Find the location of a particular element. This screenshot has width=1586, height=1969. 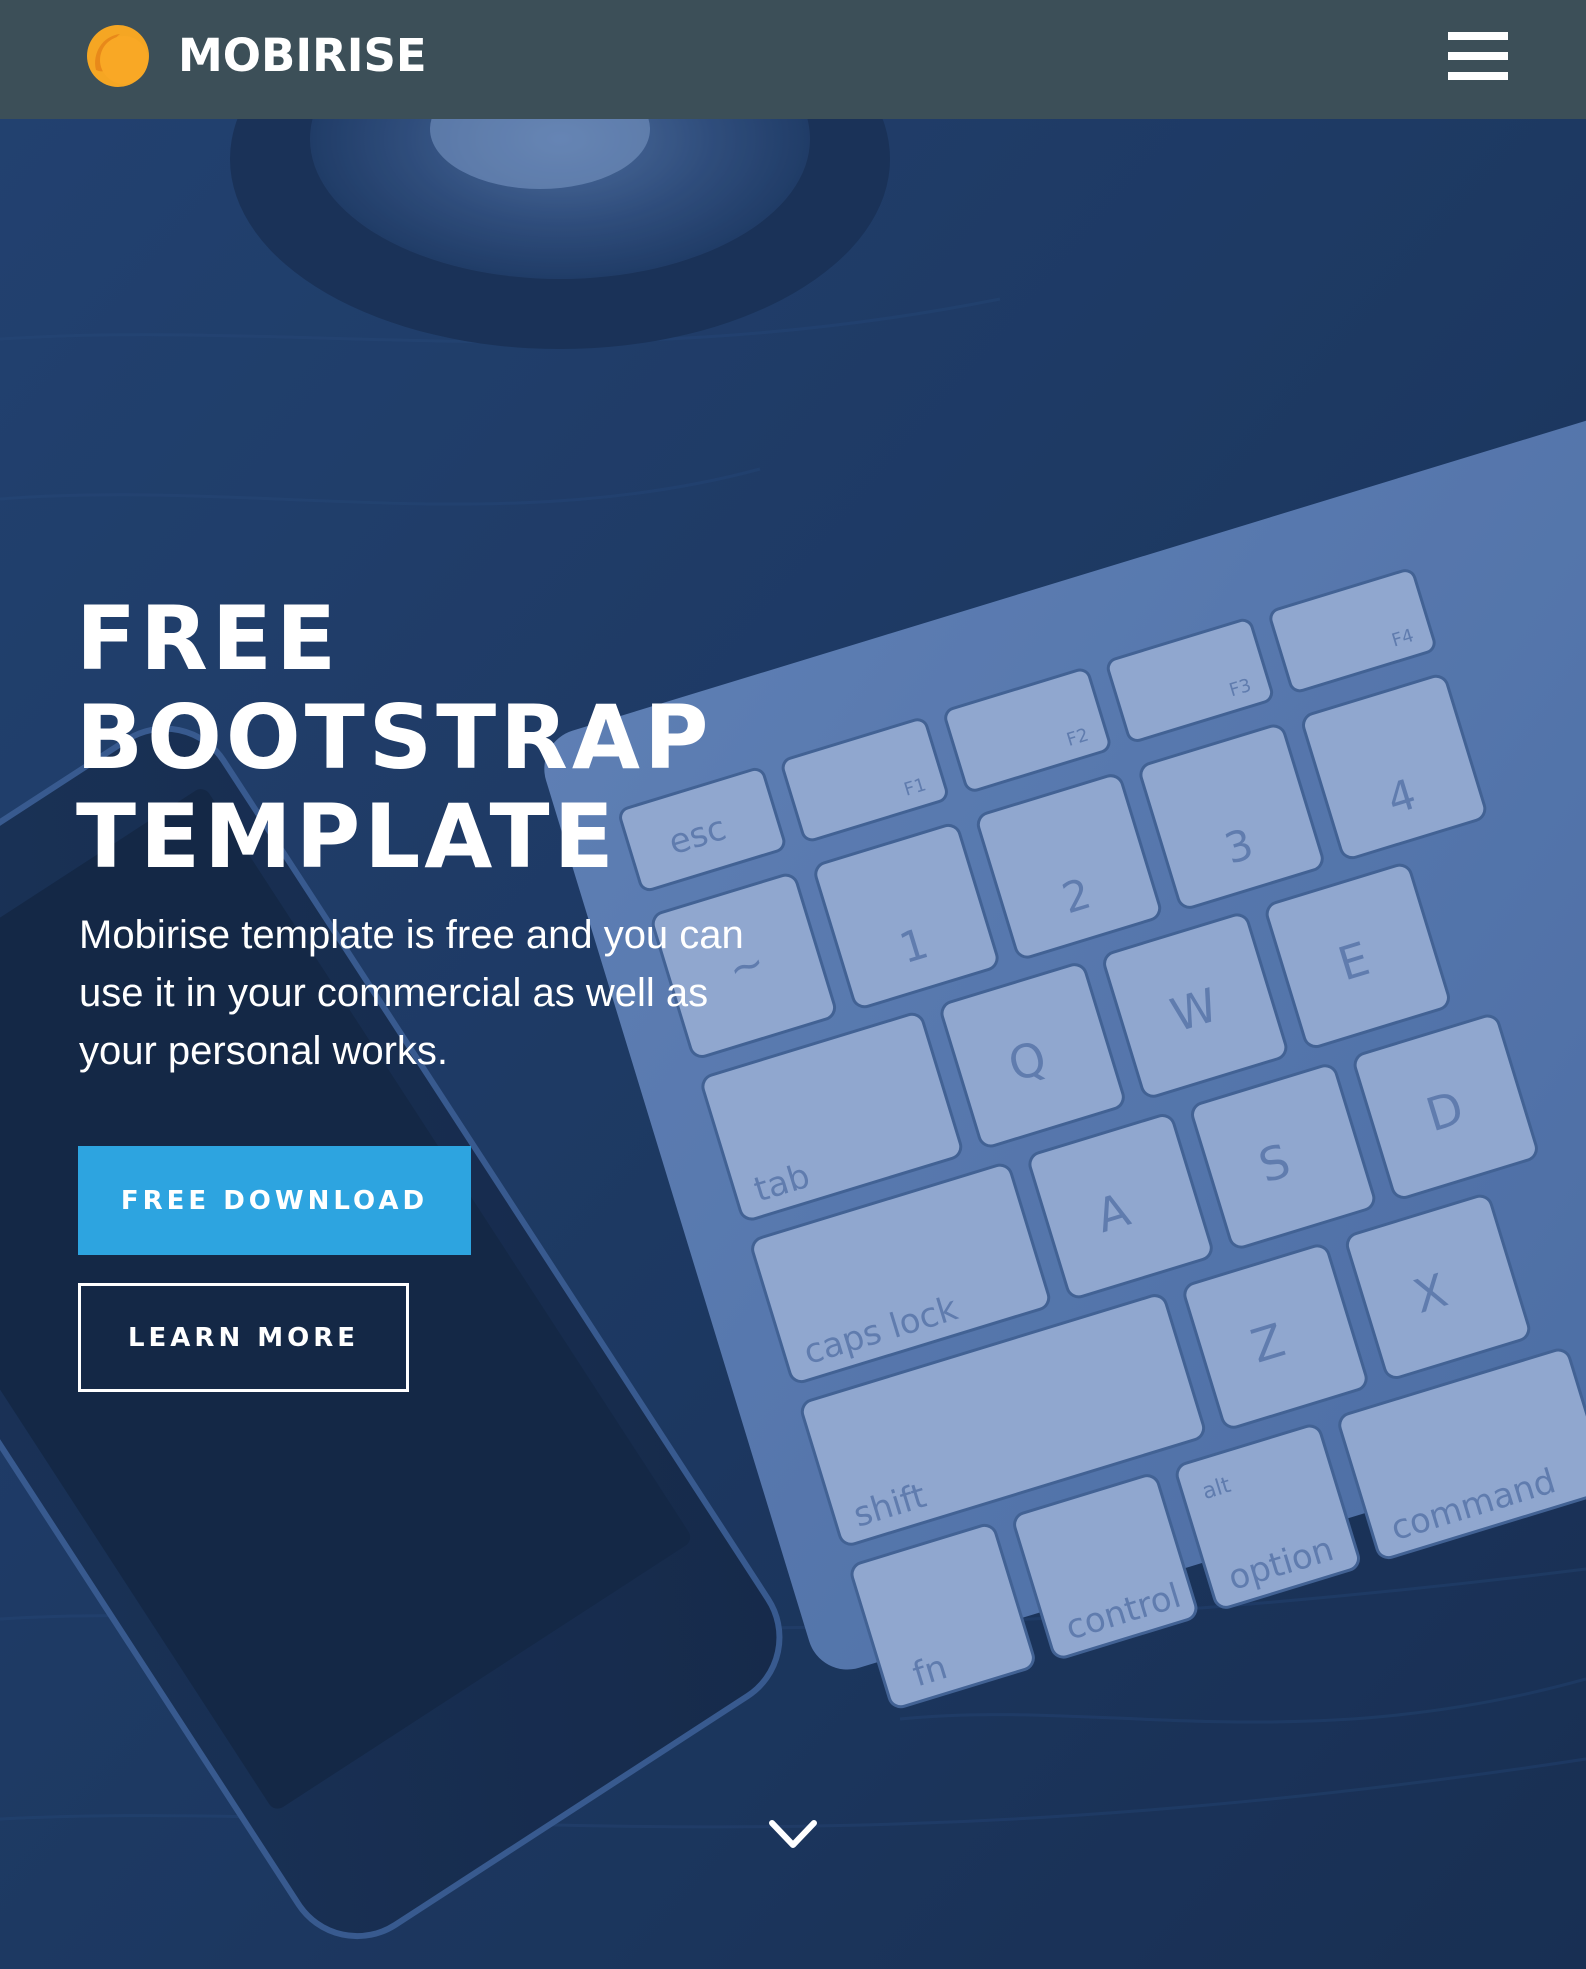

chevron-down-icon is located at coordinates (793, 1835).